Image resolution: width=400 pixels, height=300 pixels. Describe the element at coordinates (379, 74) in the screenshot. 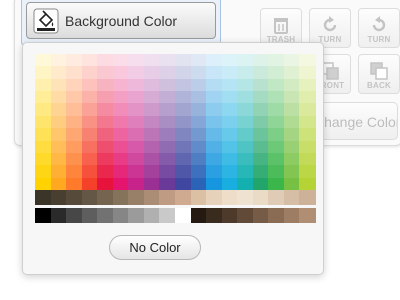

I see `send-back-button: BACK` at that location.